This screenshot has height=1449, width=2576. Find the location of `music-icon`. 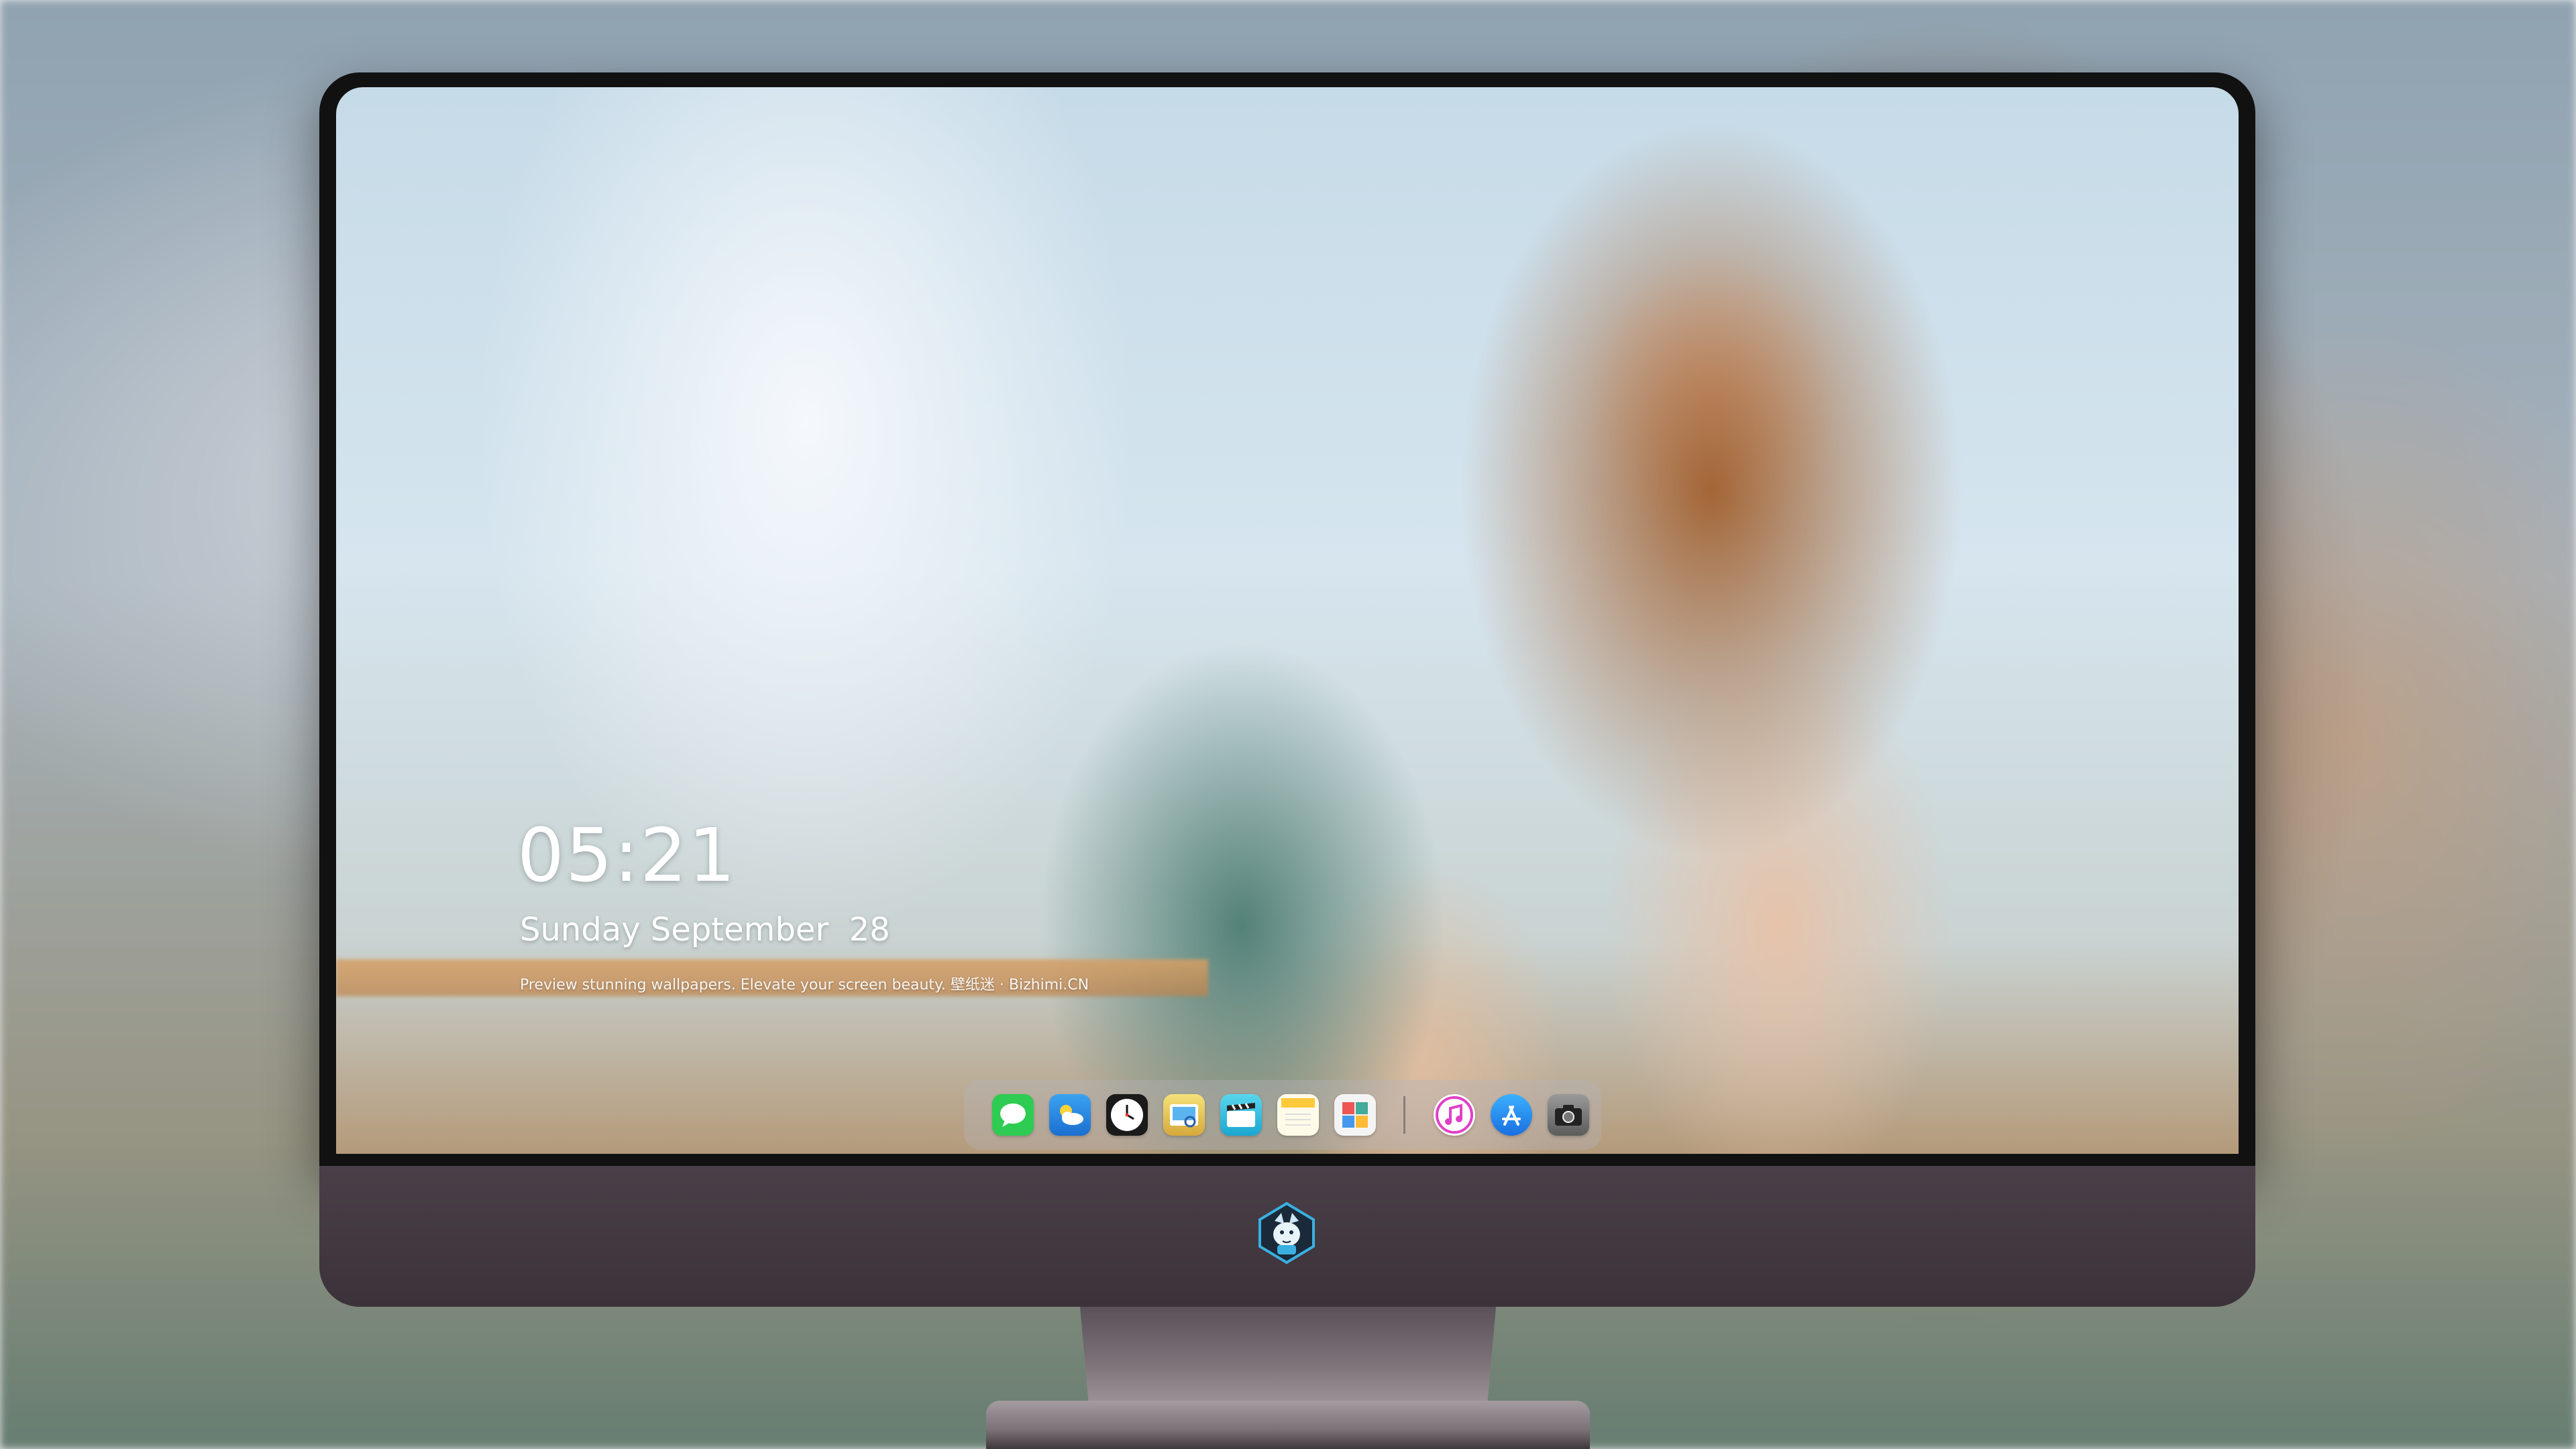

music-icon is located at coordinates (1454, 1115).